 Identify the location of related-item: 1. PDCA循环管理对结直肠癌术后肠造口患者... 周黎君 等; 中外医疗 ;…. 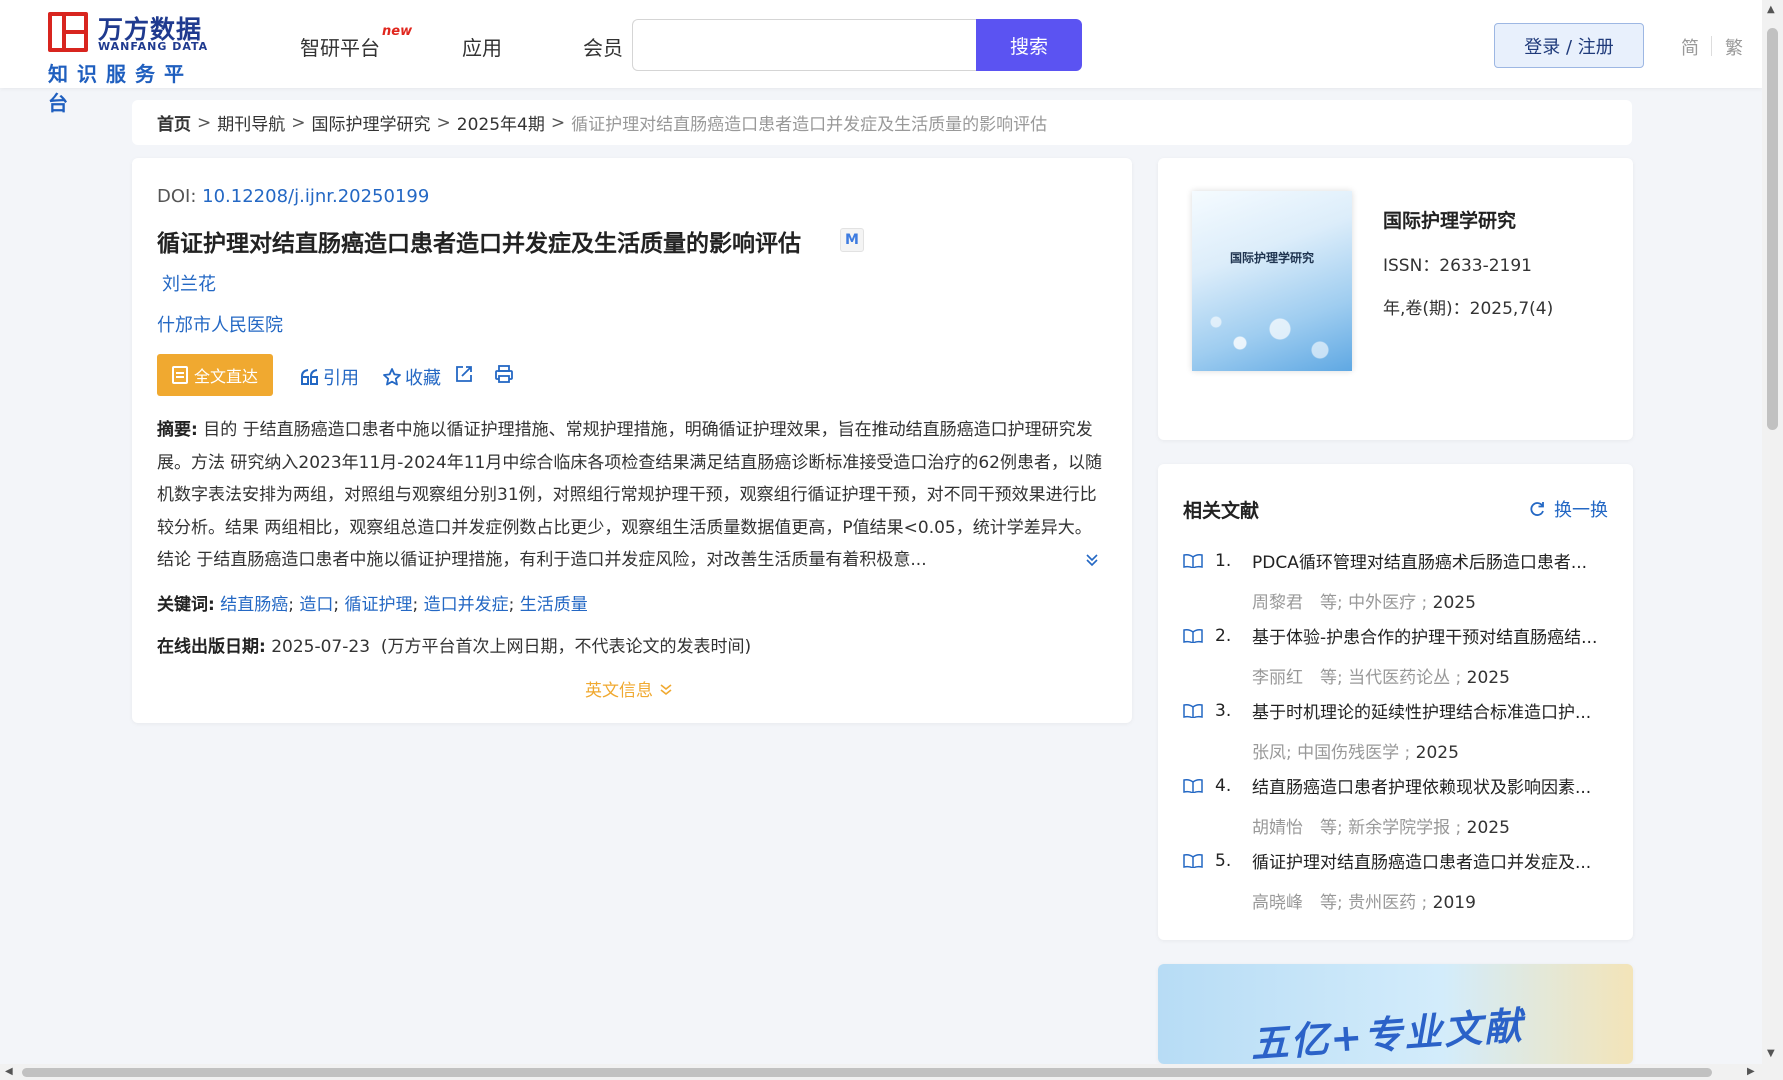
(1398, 580).